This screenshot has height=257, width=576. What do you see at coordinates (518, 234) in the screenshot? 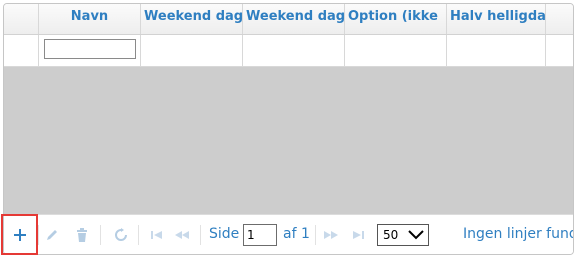
I see `records-status: Ingen linjer fundet` at bounding box center [518, 234].